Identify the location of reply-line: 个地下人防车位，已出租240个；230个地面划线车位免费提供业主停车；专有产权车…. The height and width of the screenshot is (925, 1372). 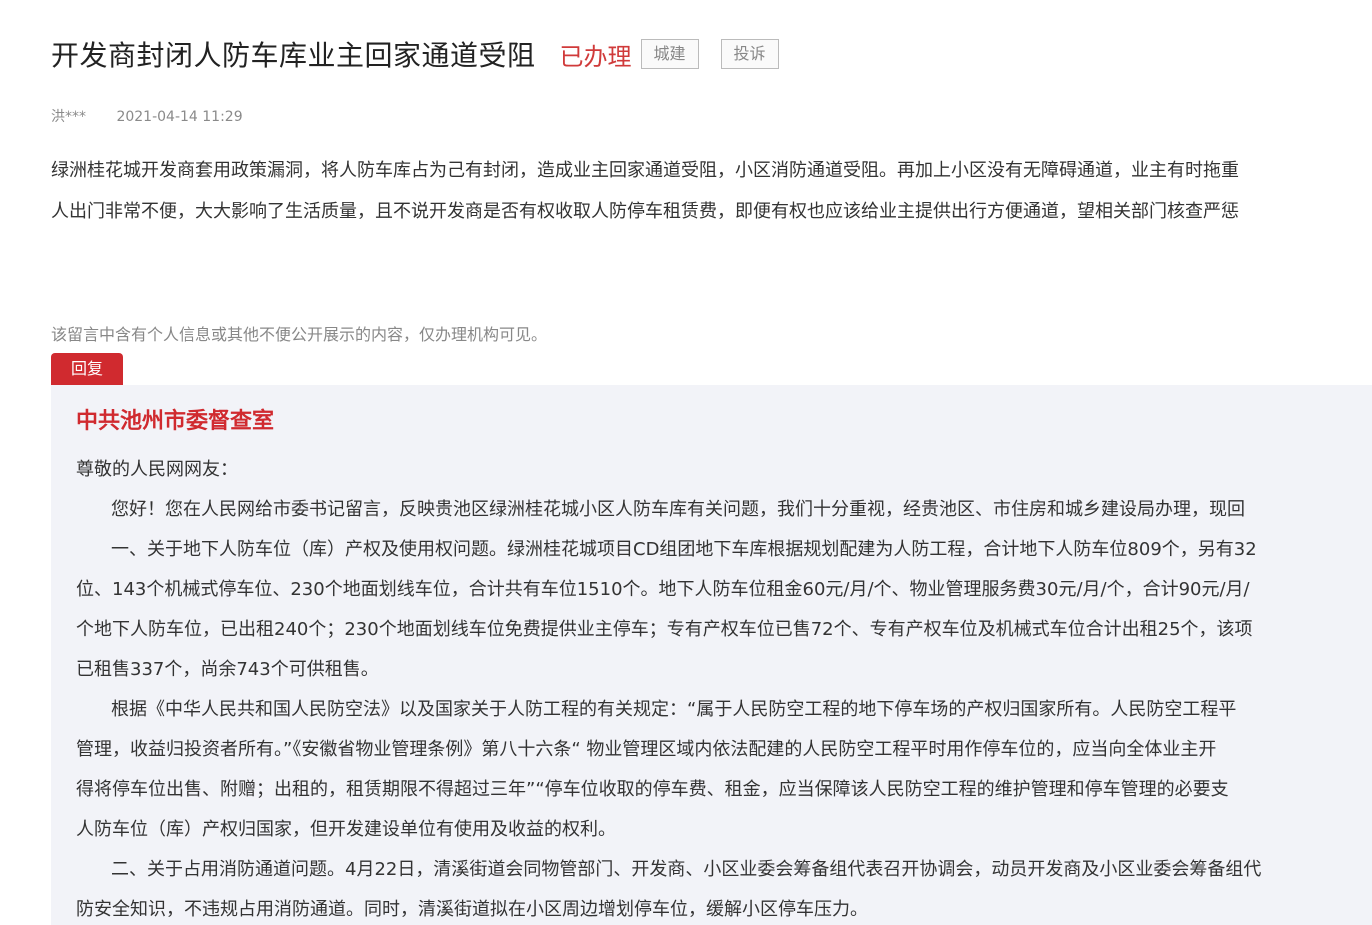
(664, 629).